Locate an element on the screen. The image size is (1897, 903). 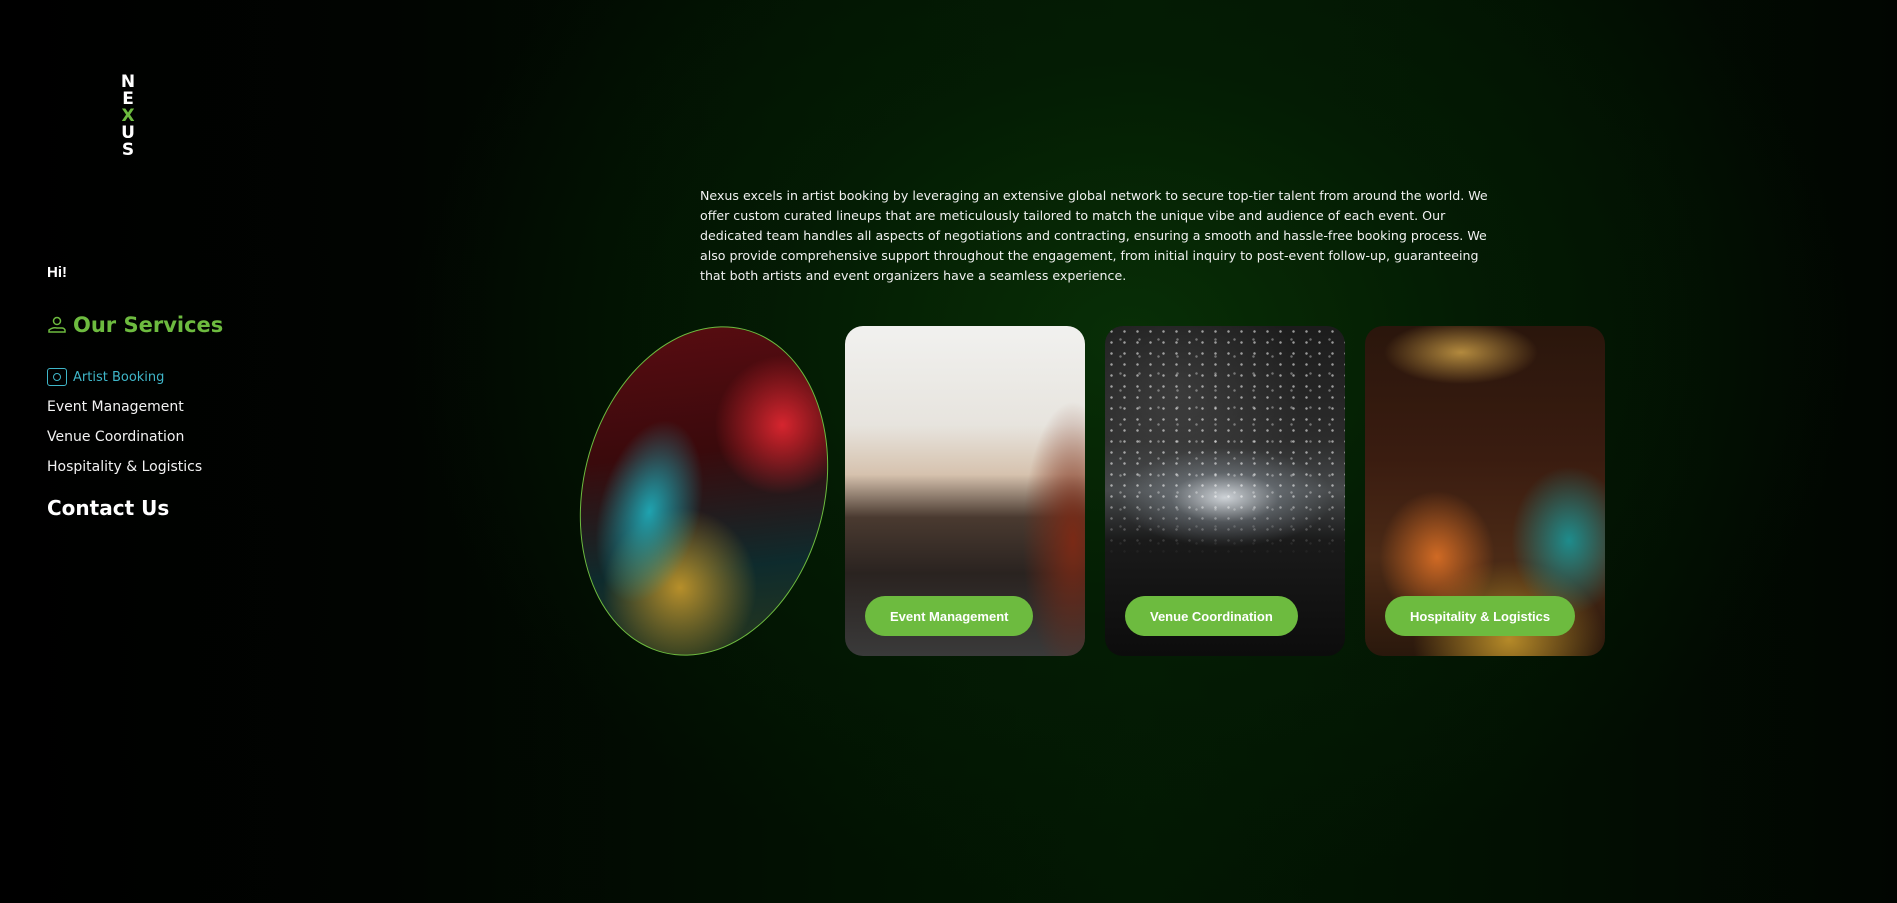
venue-coordination-button: Venue Coordination is located at coordinates (1211, 616).